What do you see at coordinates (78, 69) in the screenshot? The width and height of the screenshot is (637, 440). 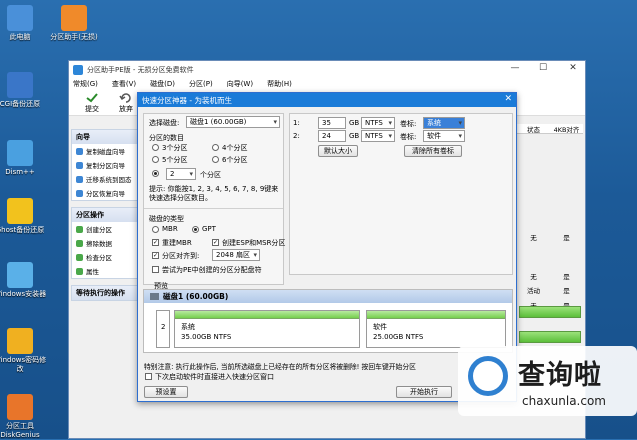 I see `app-logo-icon` at bounding box center [78, 69].